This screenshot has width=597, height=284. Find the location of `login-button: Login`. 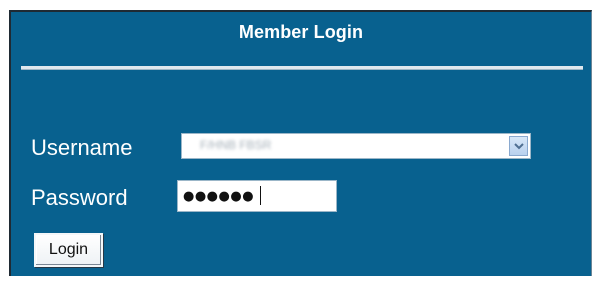

login-button: Login is located at coordinates (68, 250).